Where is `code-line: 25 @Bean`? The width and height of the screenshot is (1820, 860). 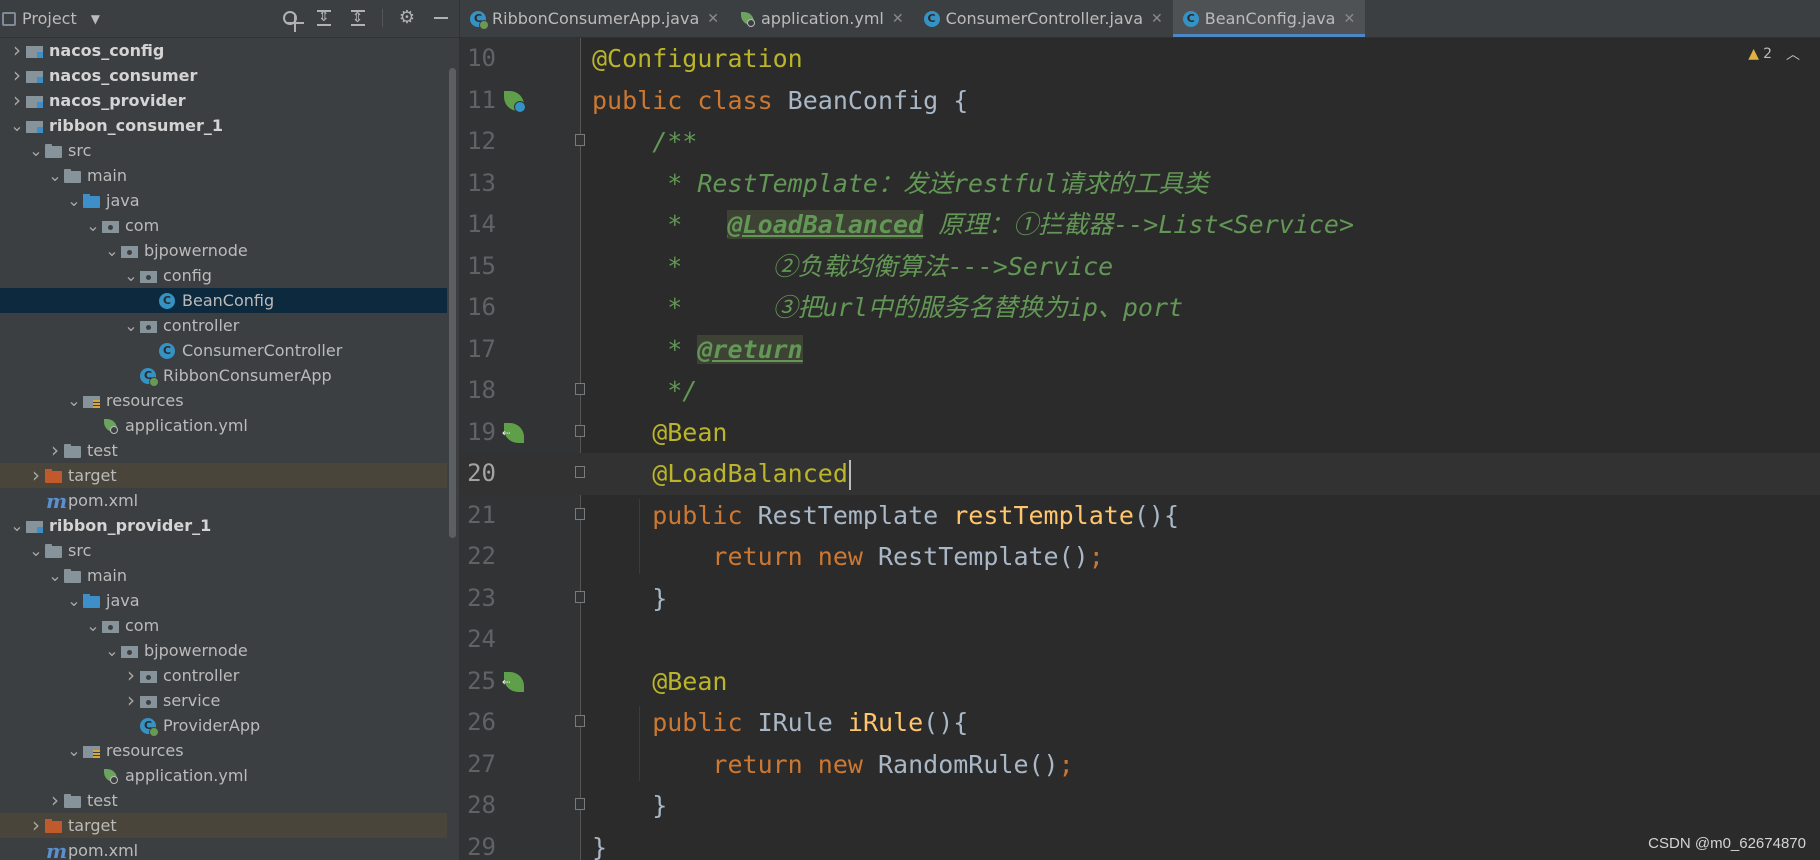 code-line: 25 @Bean is located at coordinates (1140, 682).